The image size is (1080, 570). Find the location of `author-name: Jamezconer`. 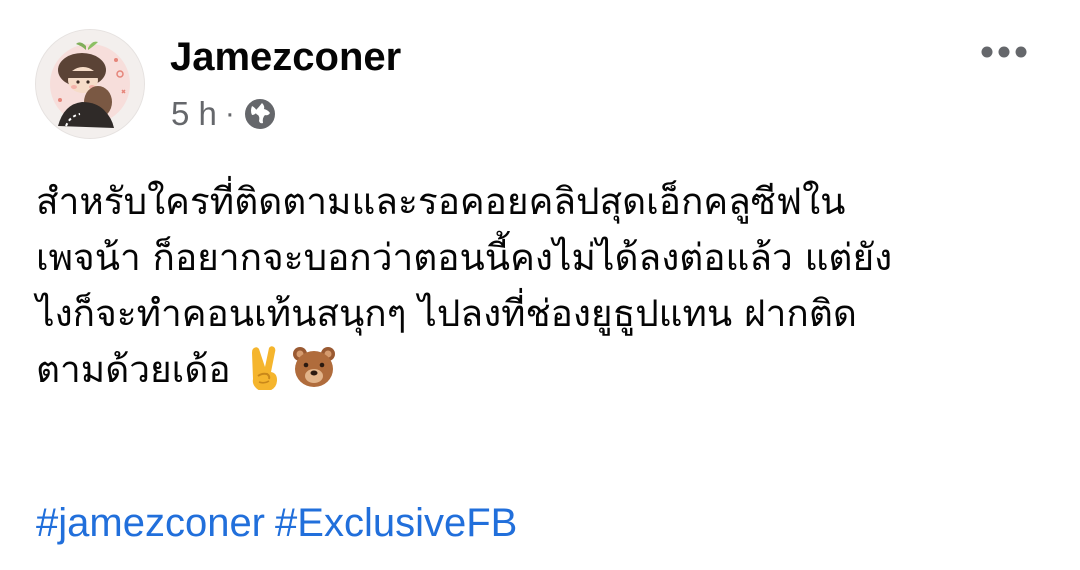

author-name: Jamezconer is located at coordinates (285, 57).